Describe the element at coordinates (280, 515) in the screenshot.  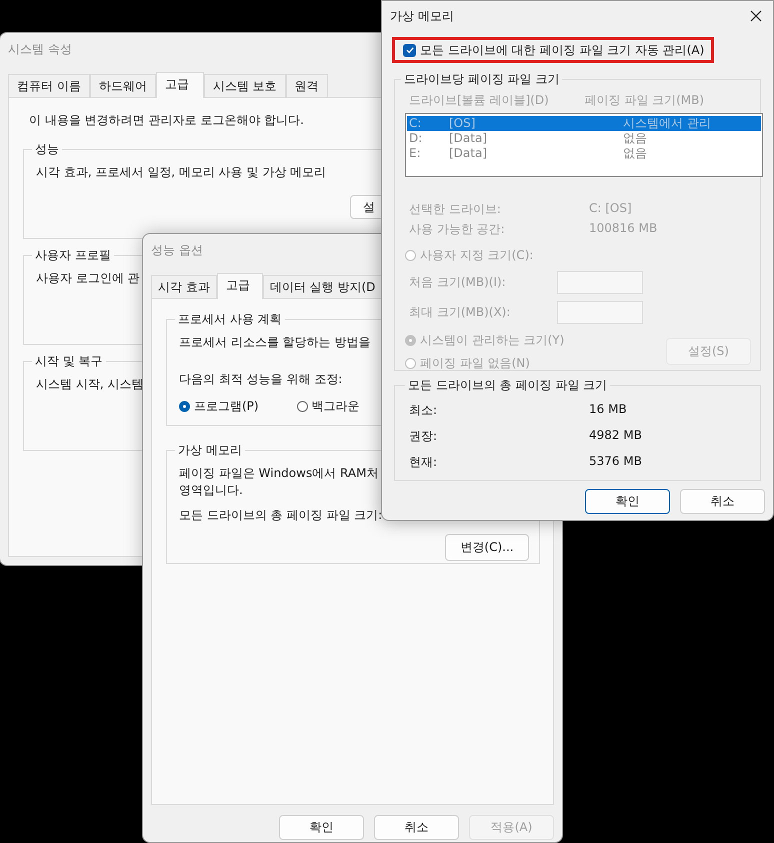
I see `total-label: 모든 드라이브의 총 페이징 파일 크기:` at that location.